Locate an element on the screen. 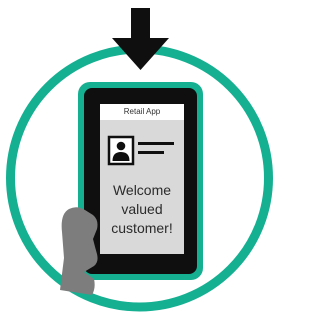 The image size is (320, 316). welcome-line: customer! is located at coordinates (142, 228).